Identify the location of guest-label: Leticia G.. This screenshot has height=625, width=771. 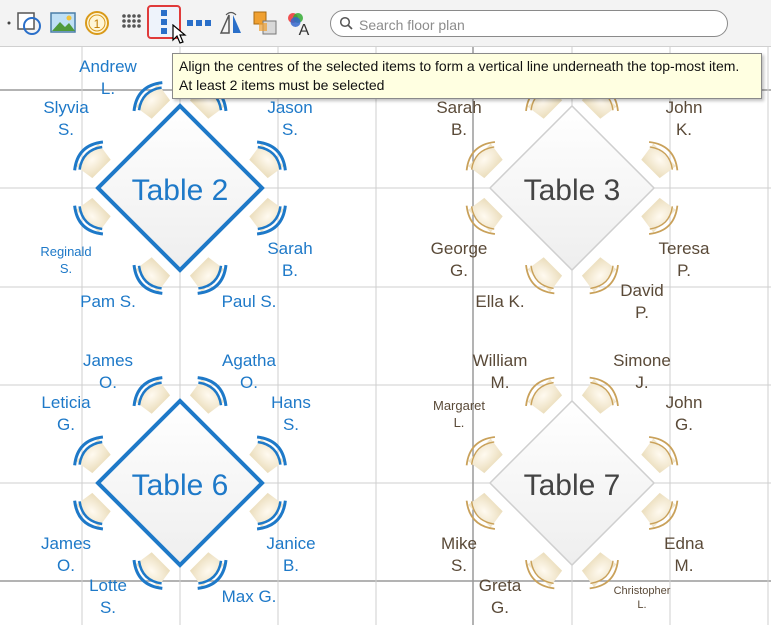
(65, 414).